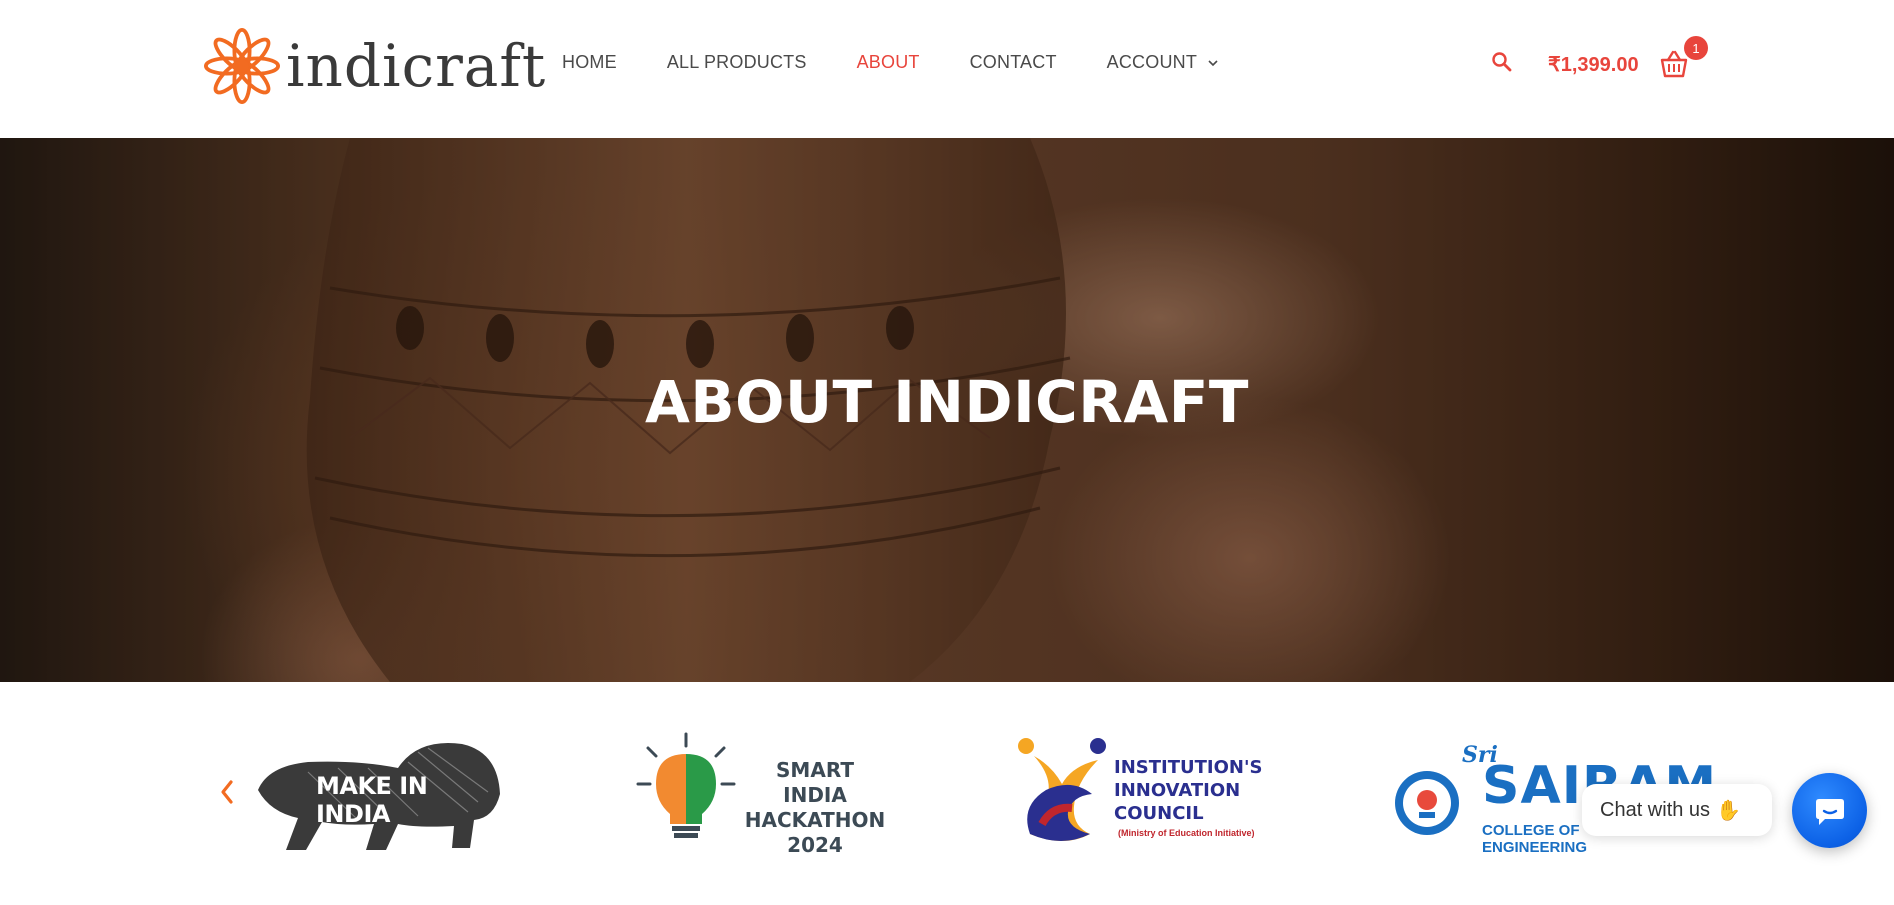  What do you see at coordinates (1655, 809) in the screenshot?
I see `chat-prompt-label: Chat with us` at bounding box center [1655, 809].